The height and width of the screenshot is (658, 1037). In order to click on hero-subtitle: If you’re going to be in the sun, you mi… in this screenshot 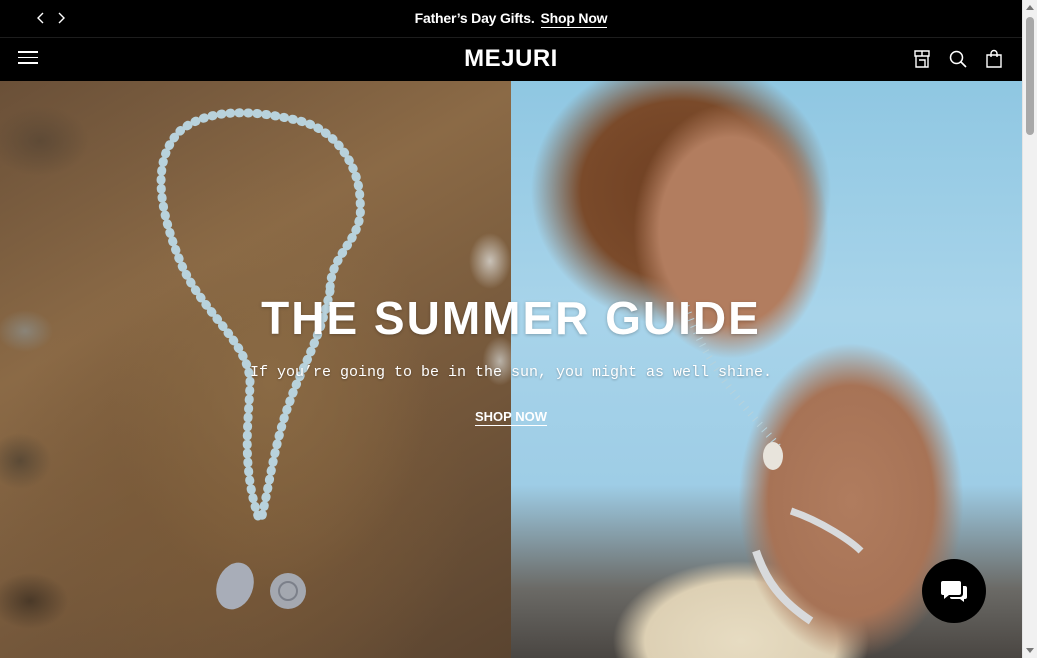, I will do `click(511, 372)`.